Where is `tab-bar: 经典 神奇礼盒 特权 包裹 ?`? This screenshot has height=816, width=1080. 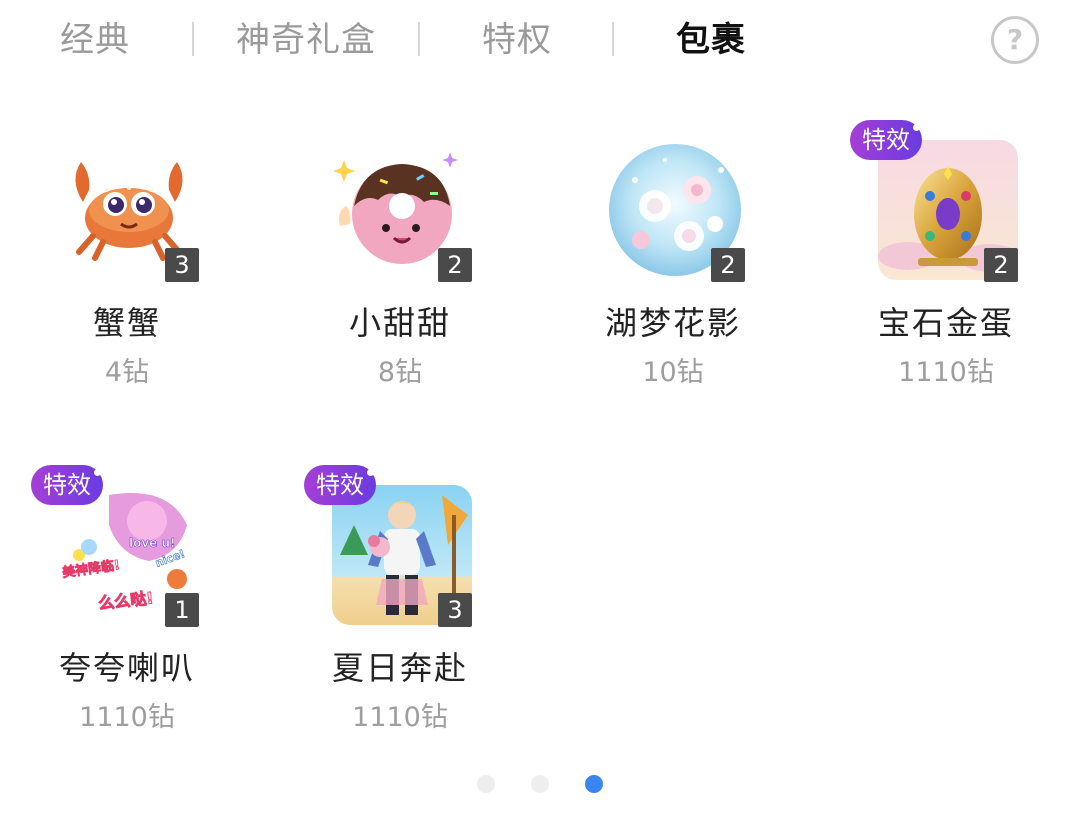
tab-bar: 经典 神奇礼盒 特权 包裹 ? is located at coordinates (540, 40).